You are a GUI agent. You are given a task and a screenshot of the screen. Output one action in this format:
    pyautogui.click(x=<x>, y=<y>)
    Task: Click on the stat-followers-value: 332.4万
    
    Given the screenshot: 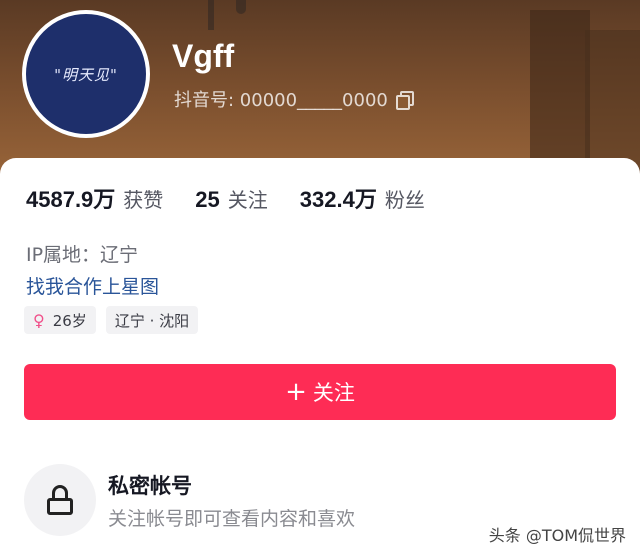 What is the action you would take?
    pyautogui.click(x=338, y=199)
    